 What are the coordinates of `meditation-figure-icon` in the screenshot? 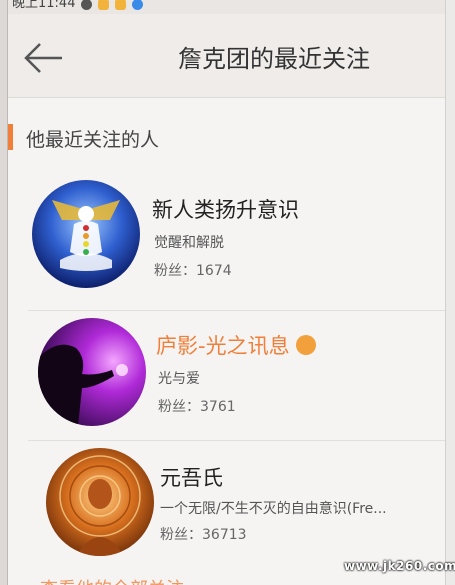 It's located at (86, 234).